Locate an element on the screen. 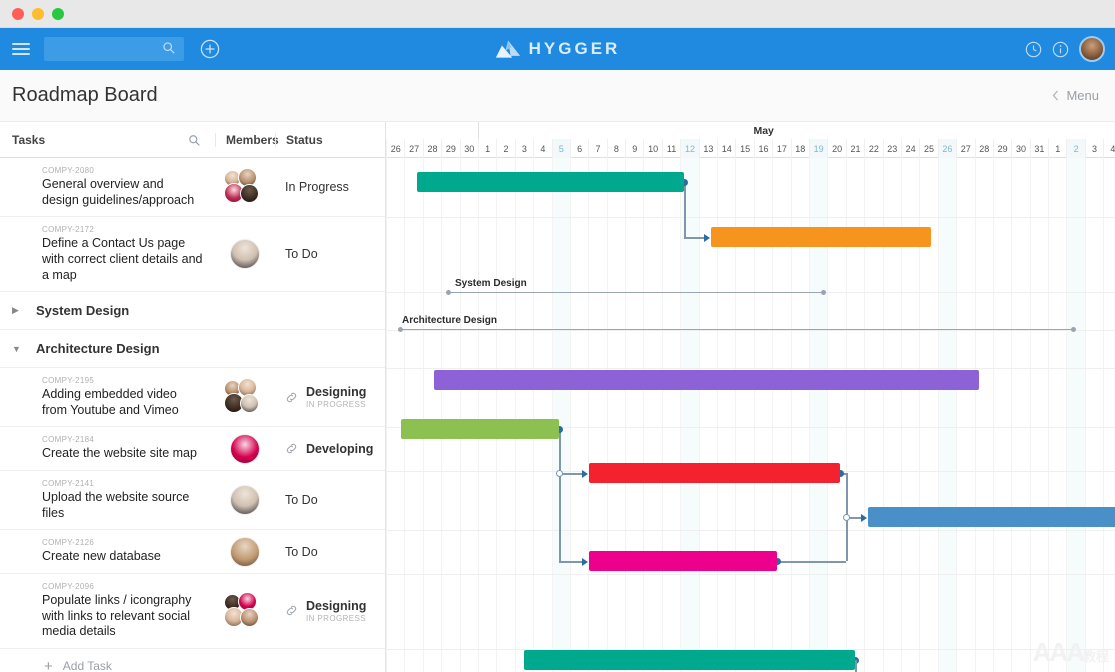 The width and height of the screenshot is (1115, 672). day-cell: 17 is located at coordinates (781, 148).